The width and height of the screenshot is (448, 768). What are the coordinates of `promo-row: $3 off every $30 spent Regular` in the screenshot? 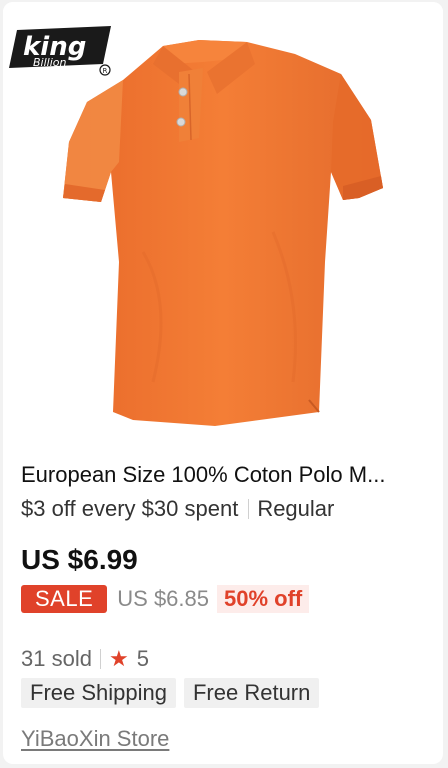 It's located at (177, 509).